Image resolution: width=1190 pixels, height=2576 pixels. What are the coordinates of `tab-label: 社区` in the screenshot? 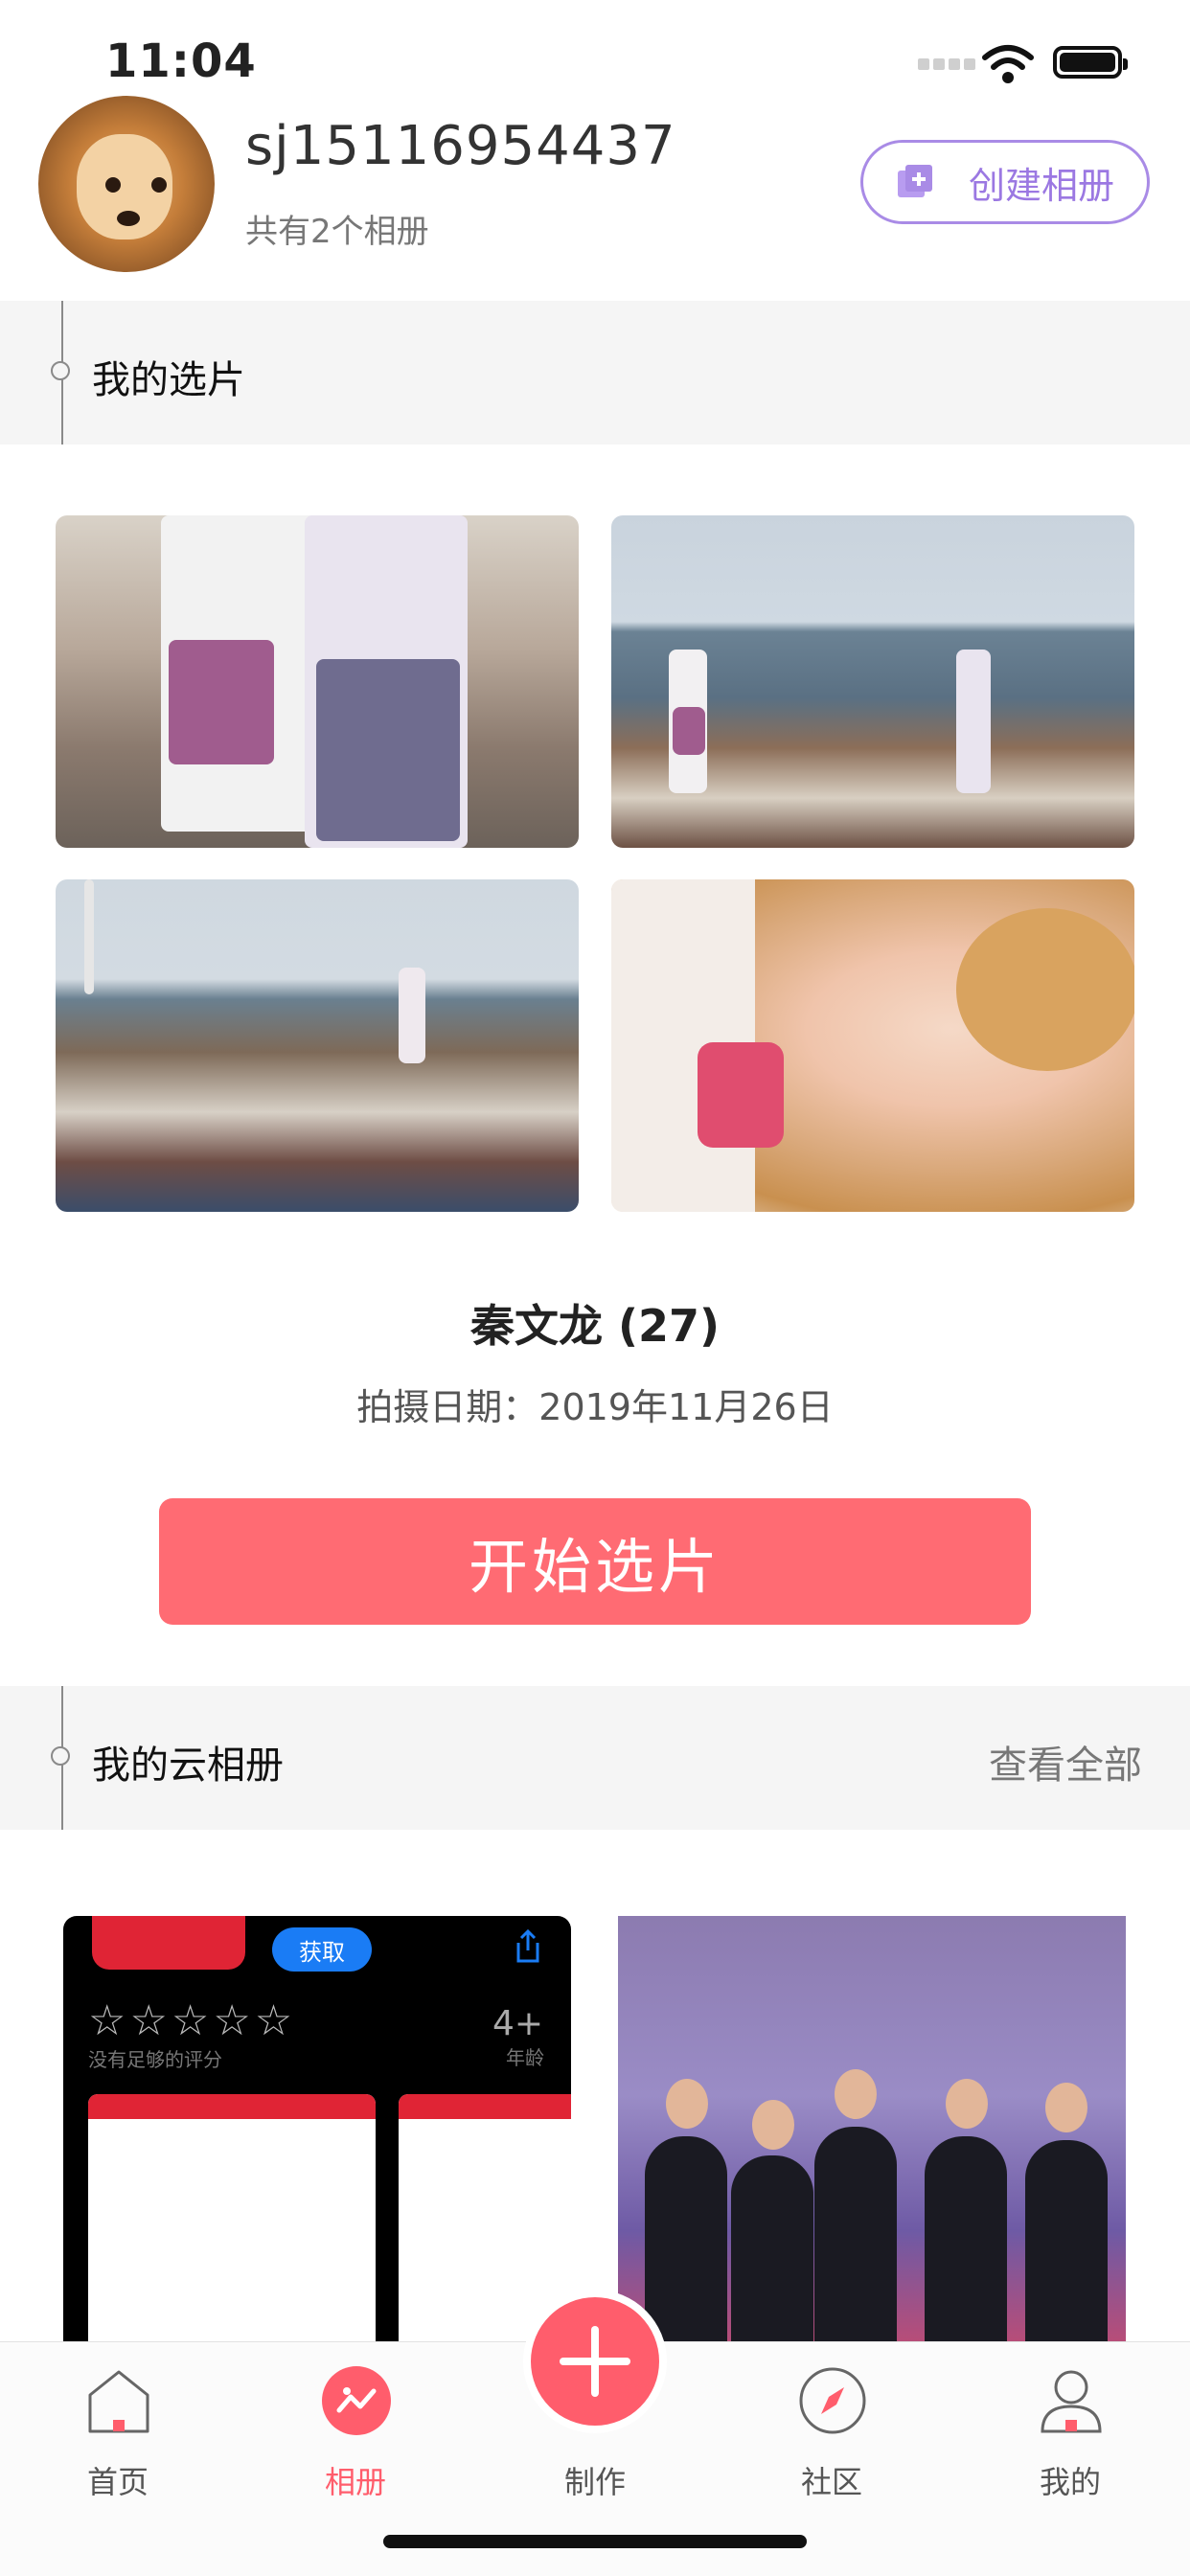 It's located at (831, 2482).